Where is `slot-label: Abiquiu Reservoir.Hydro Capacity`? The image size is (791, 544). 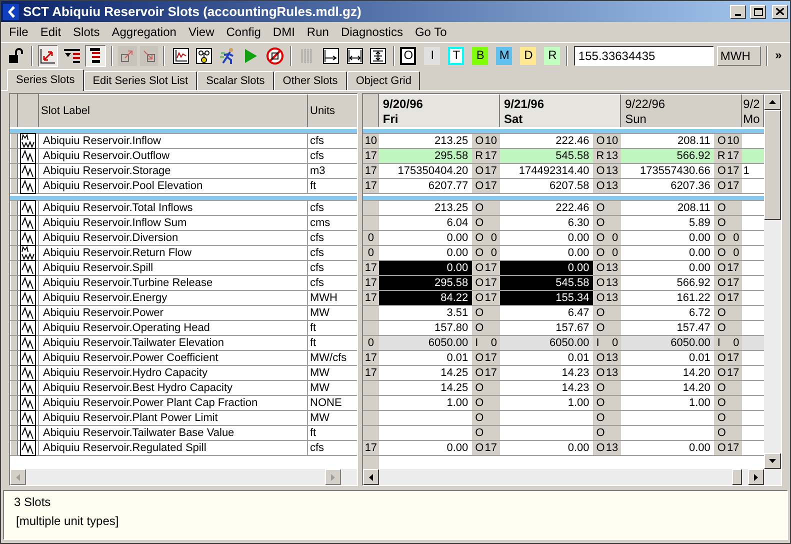 slot-label: Abiquiu Reservoir.Hydro Capacity is located at coordinates (173, 373).